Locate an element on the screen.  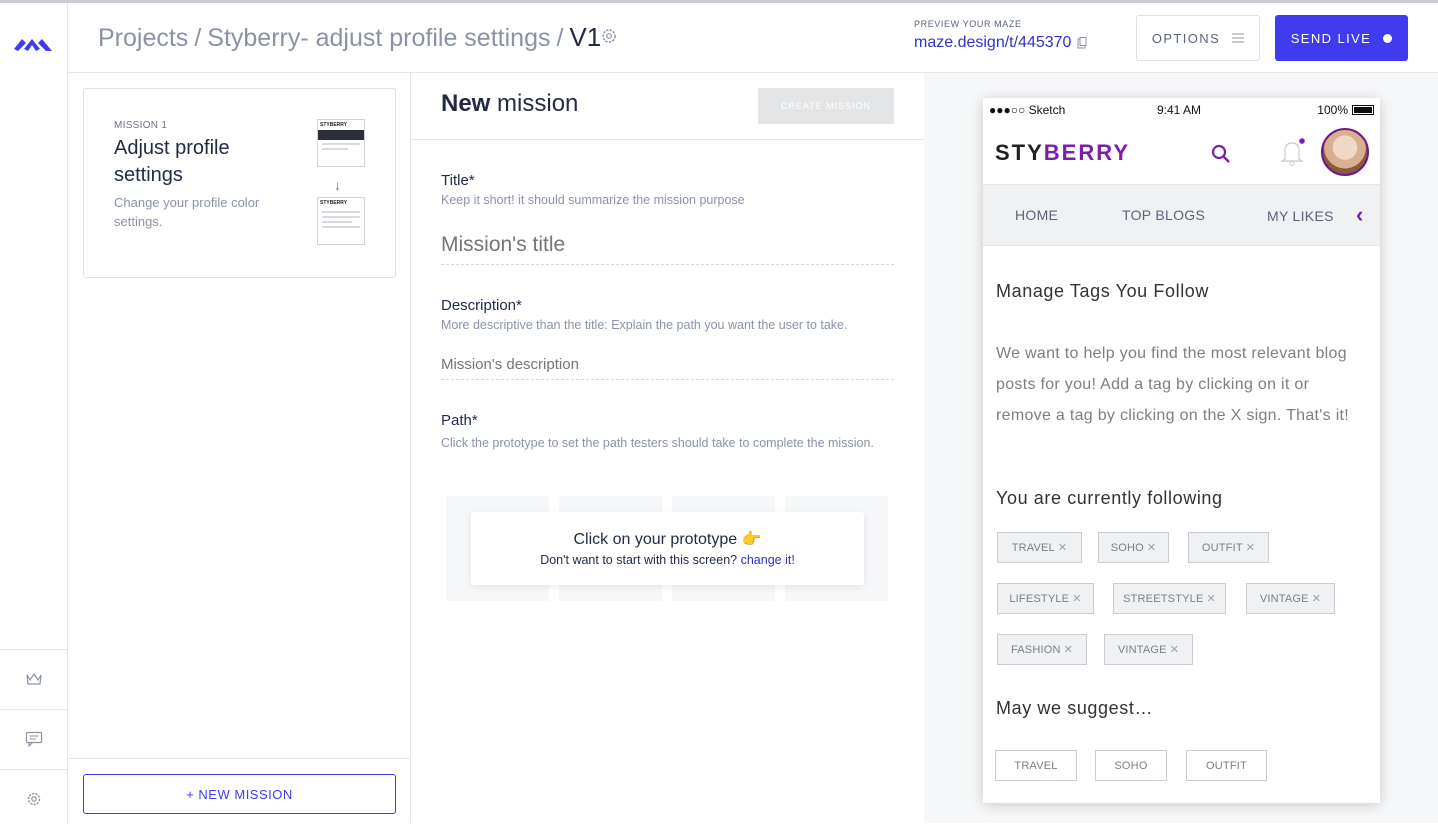
options-label: OPTIONS is located at coordinates (1186, 38).